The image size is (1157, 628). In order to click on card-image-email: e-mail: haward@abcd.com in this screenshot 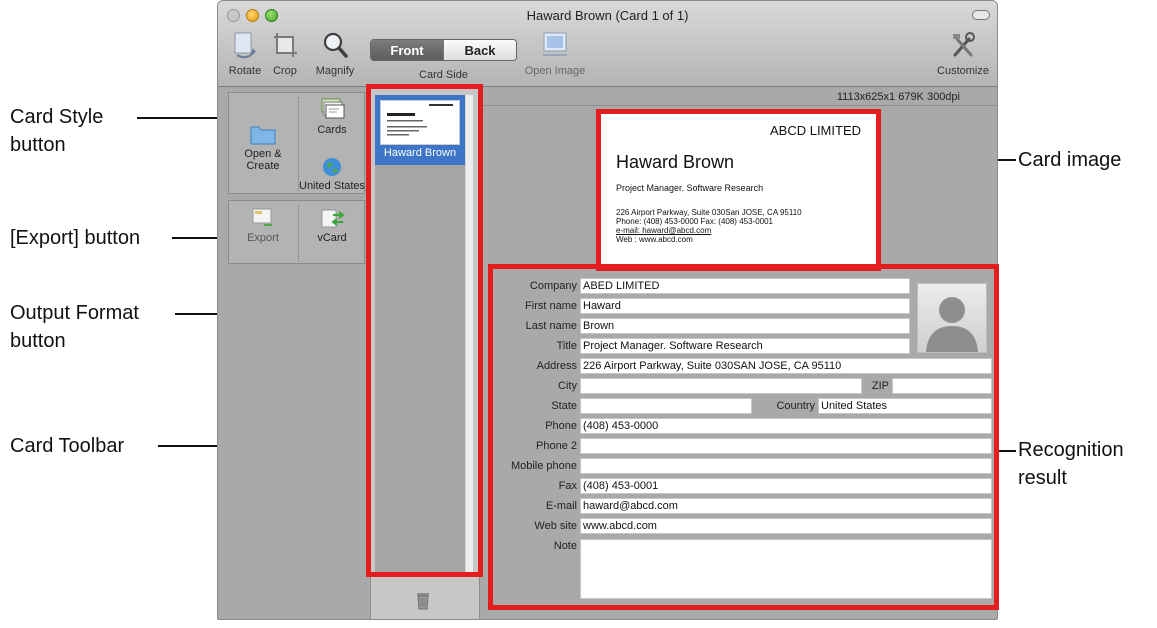, I will do `click(664, 230)`.